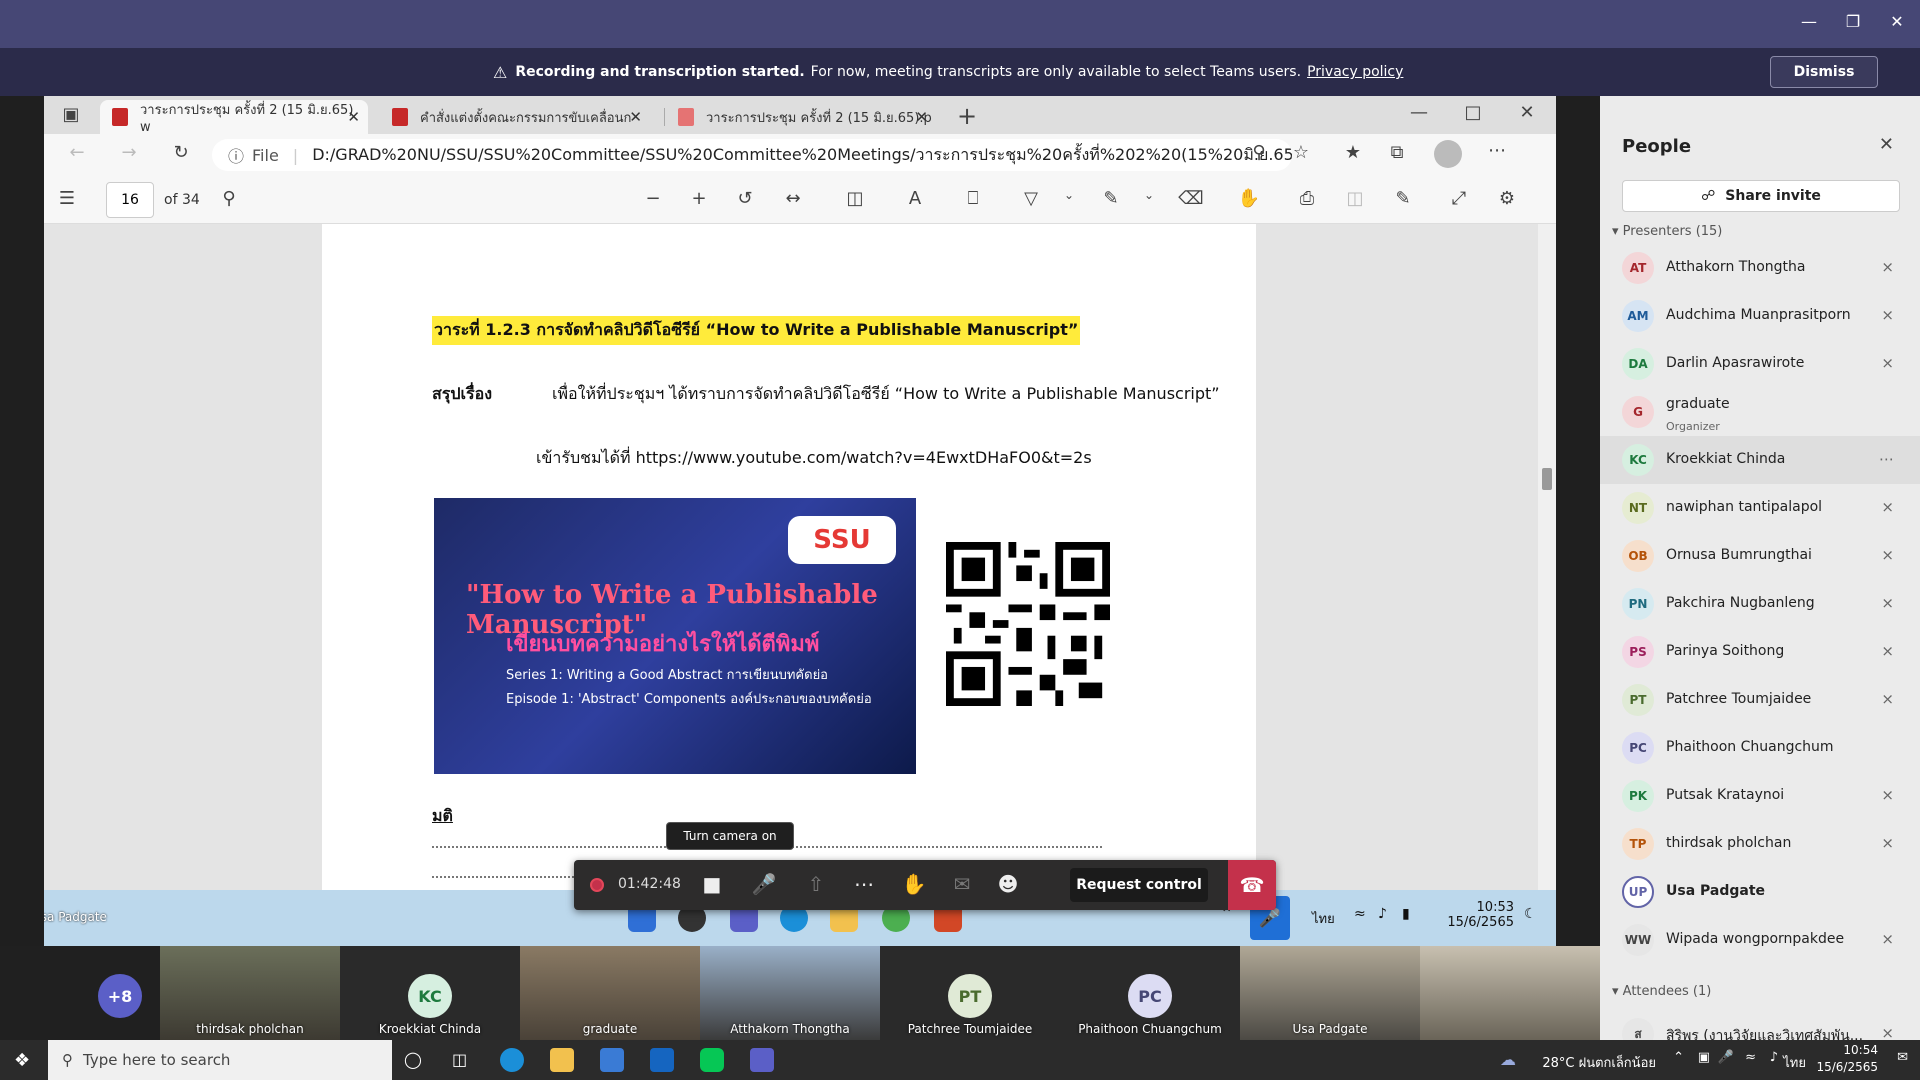 The image size is (1920, 1080). Describe the element at coordinates (120, 993) in the screenshot. I see `overflow-tile: +8` at that location.